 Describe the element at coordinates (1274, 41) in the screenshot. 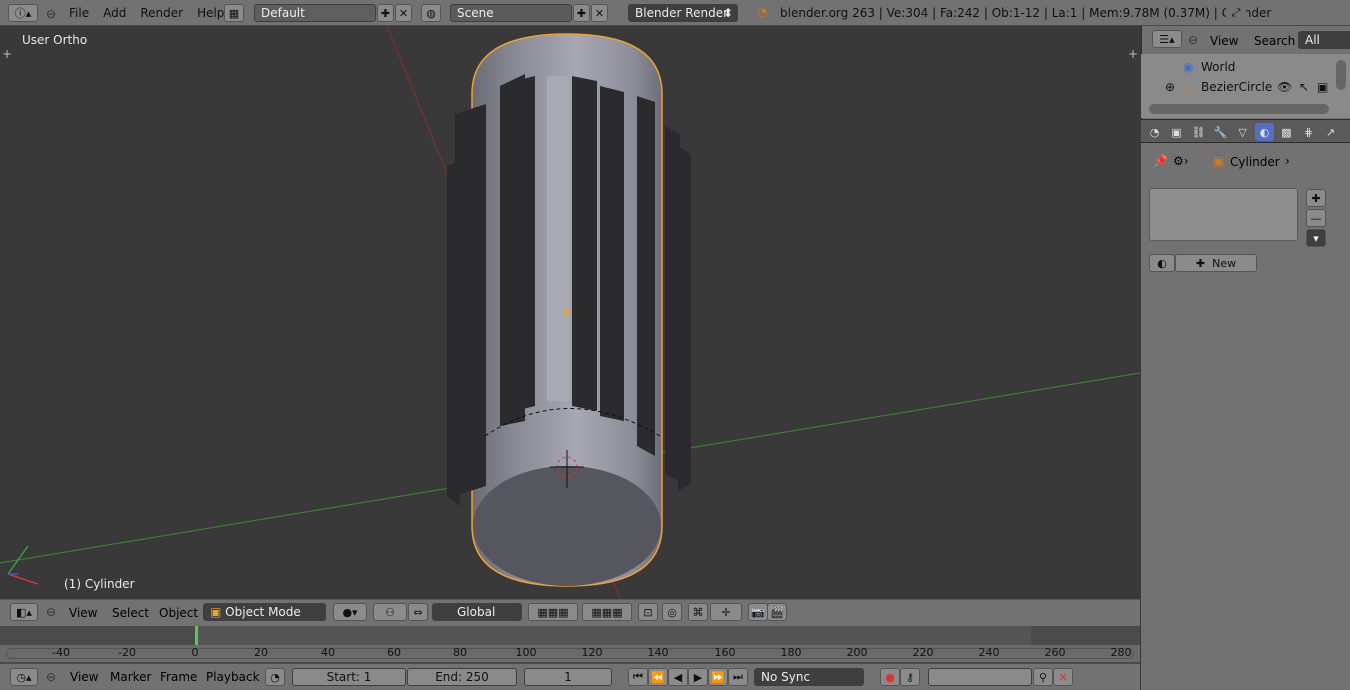

I see `outliner-menu-search: Search` at that location.